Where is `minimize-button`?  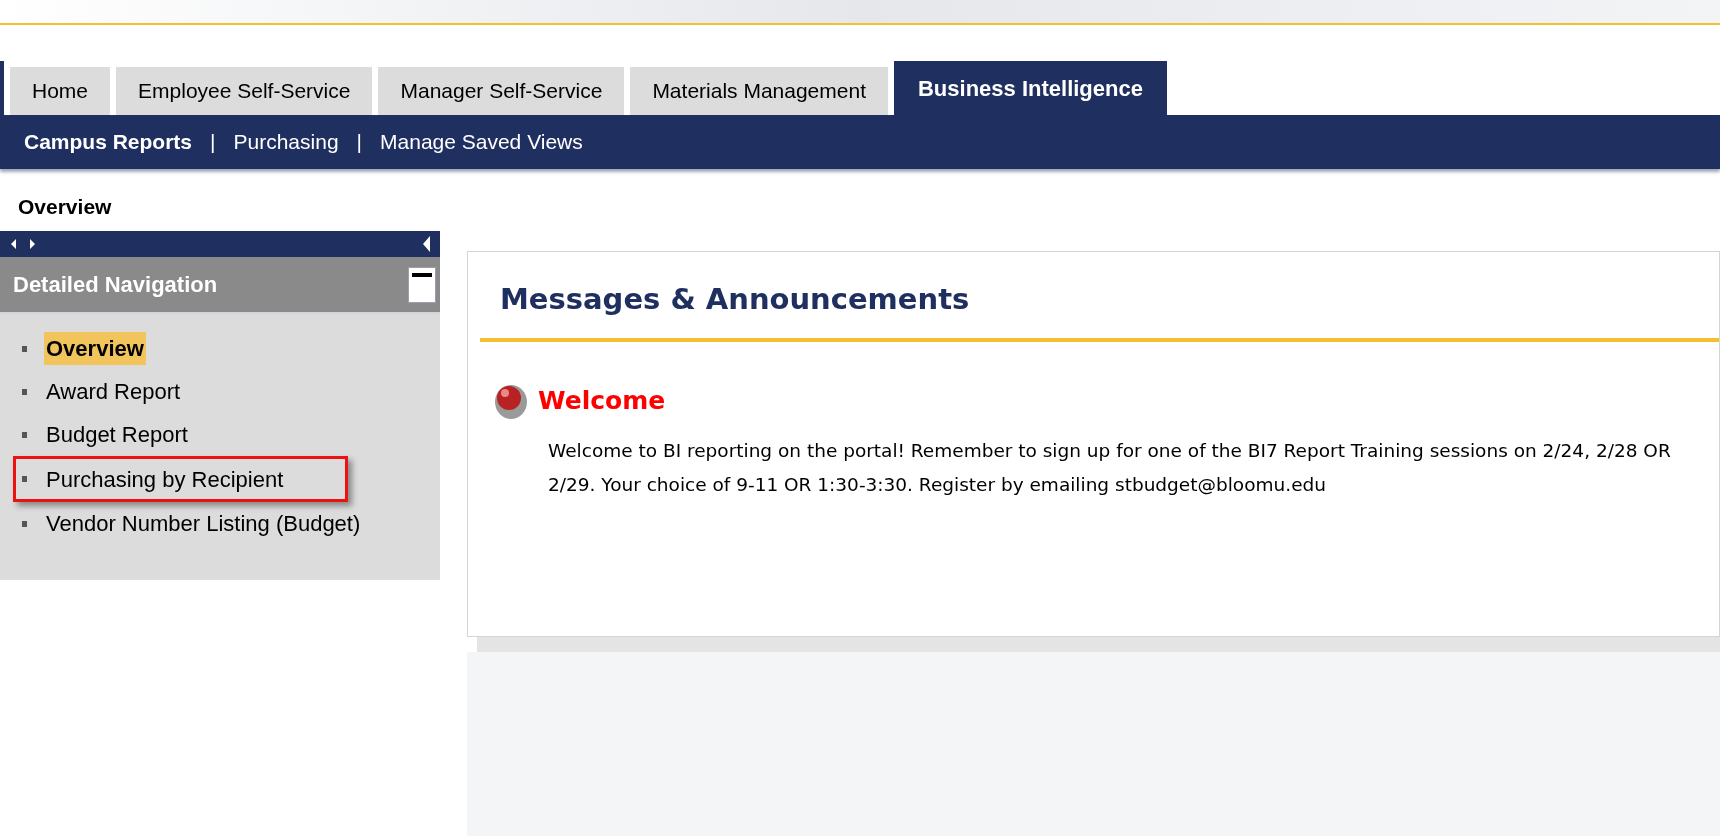
minimize-button is located at coordinates (422, 284).